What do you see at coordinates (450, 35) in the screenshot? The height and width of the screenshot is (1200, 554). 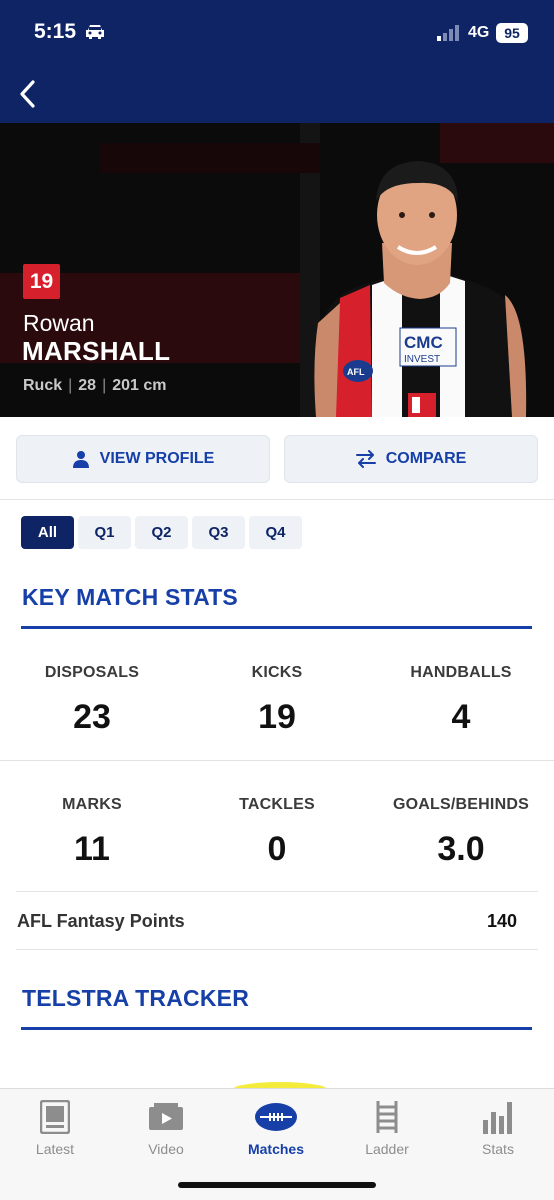 I see `signal-icon` at bounding box center [450, 35].